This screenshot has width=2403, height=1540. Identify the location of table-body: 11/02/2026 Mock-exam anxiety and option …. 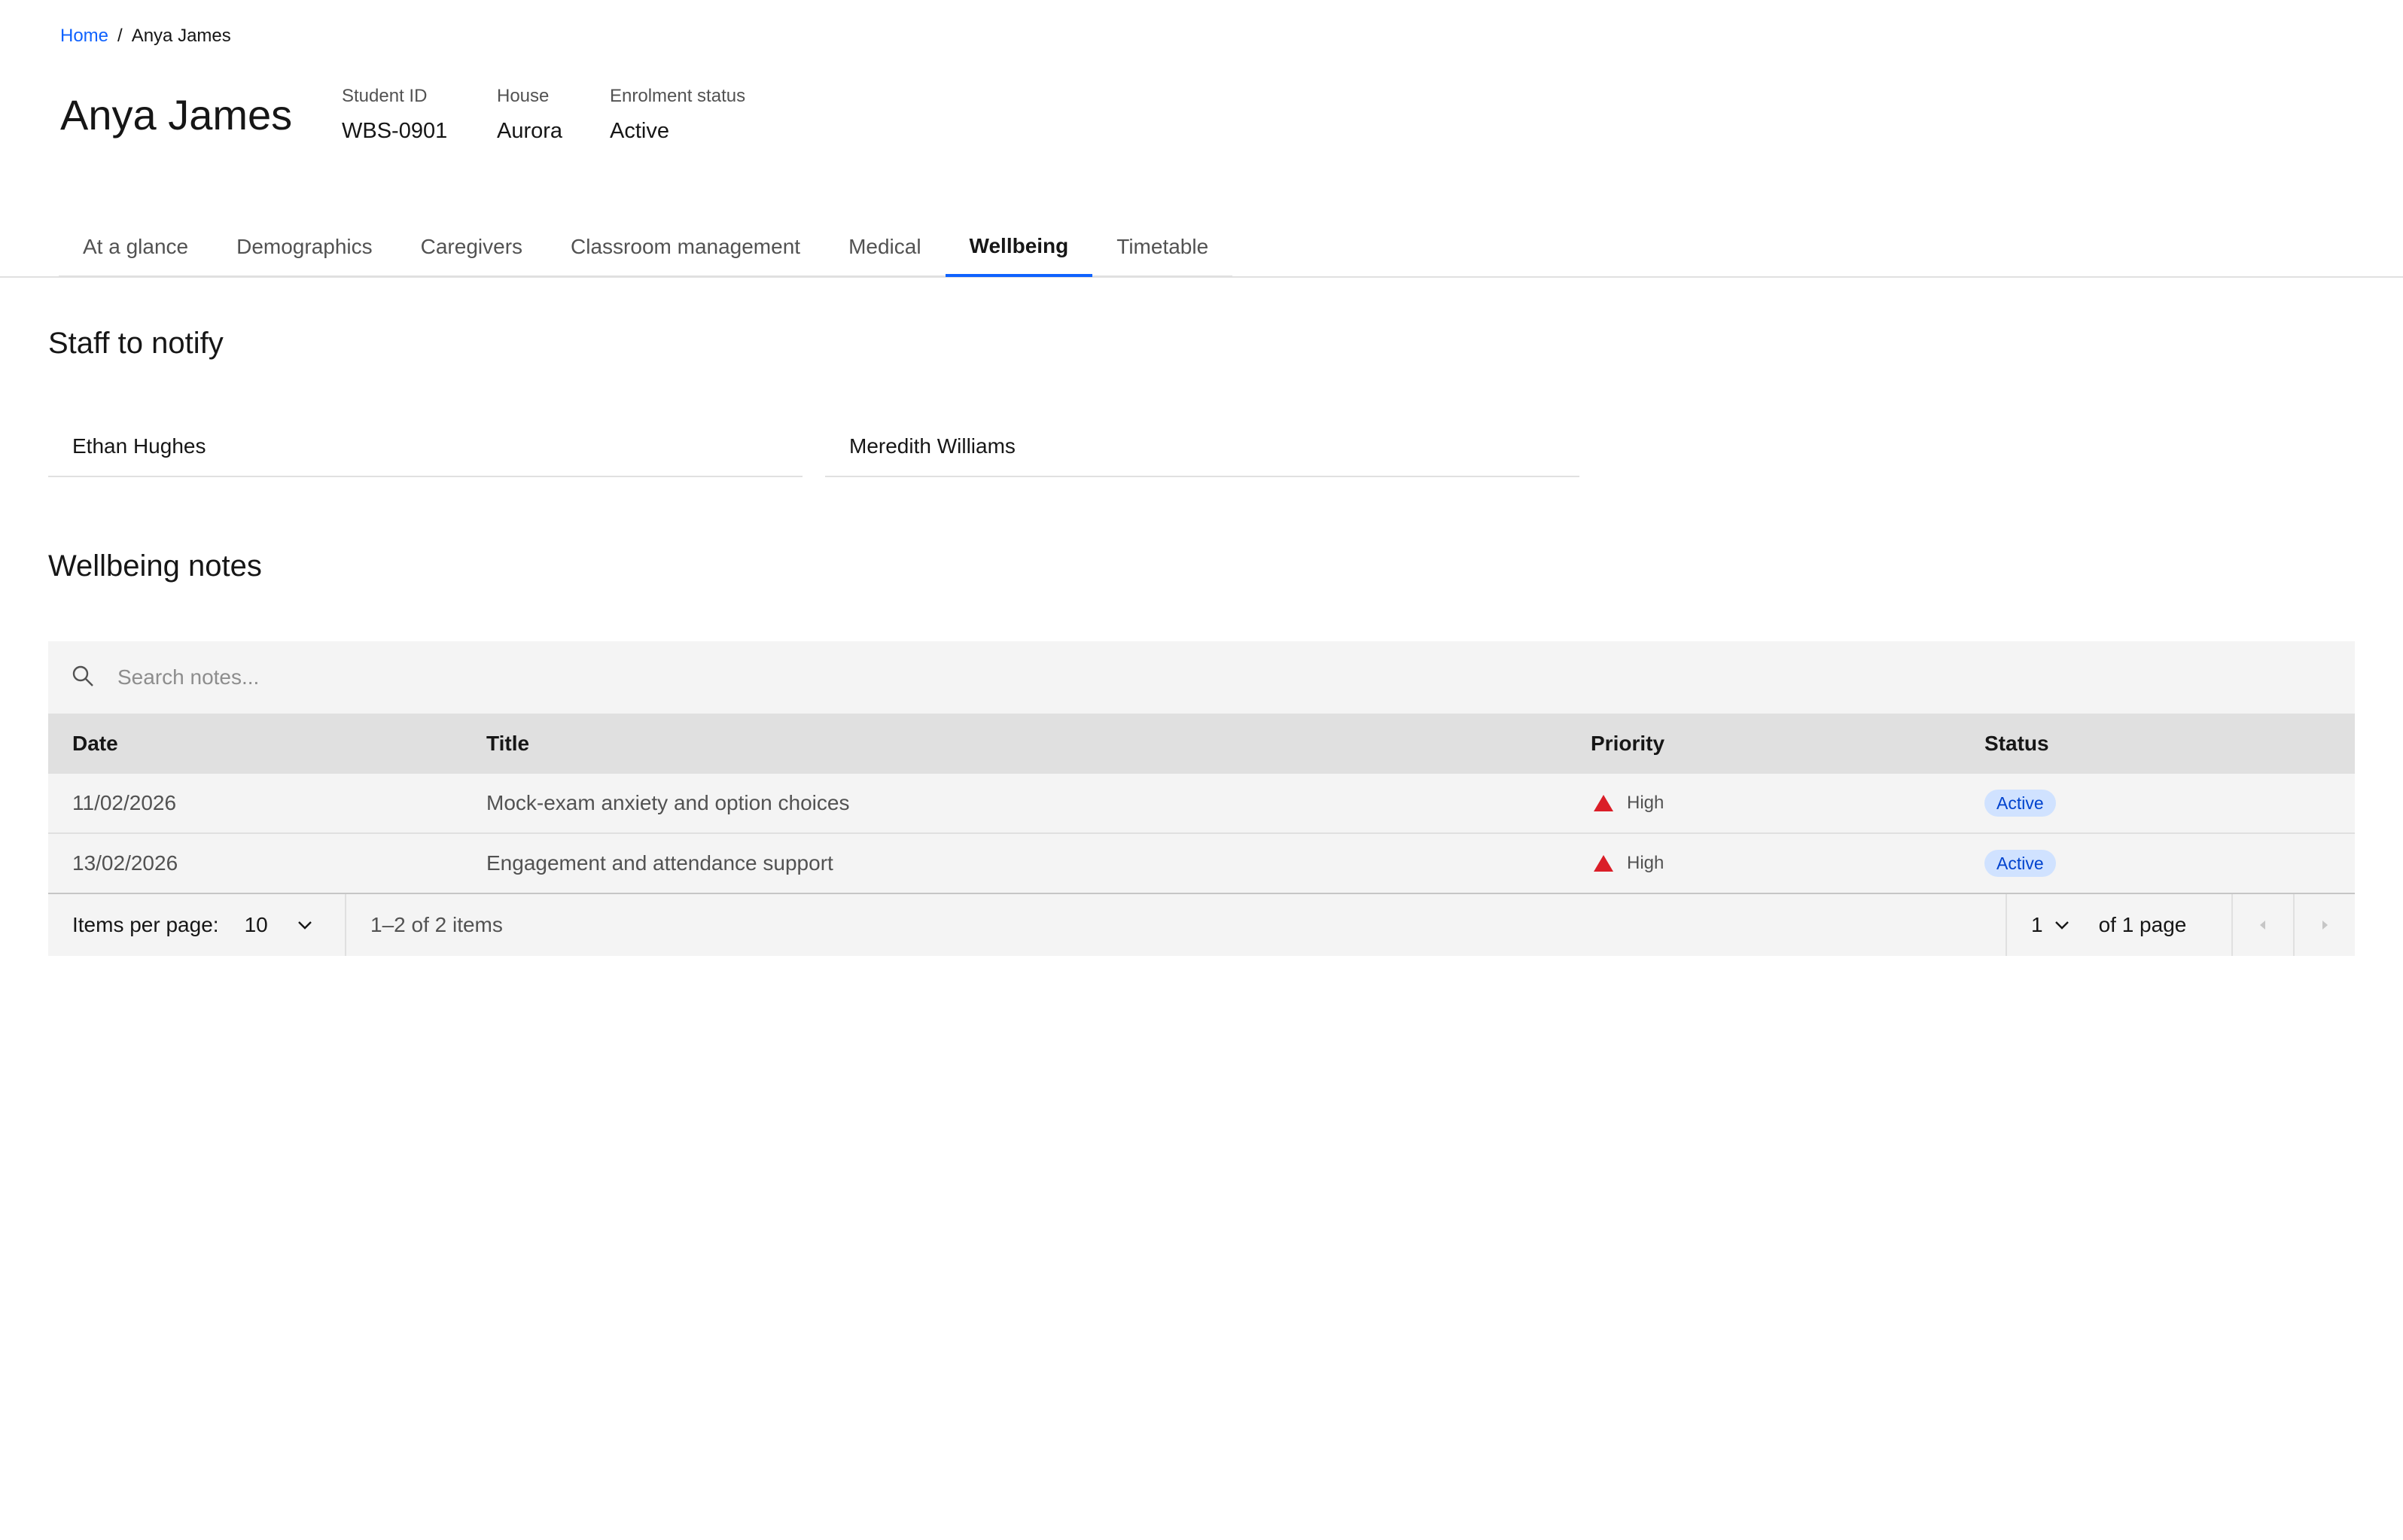
(1201, 834).